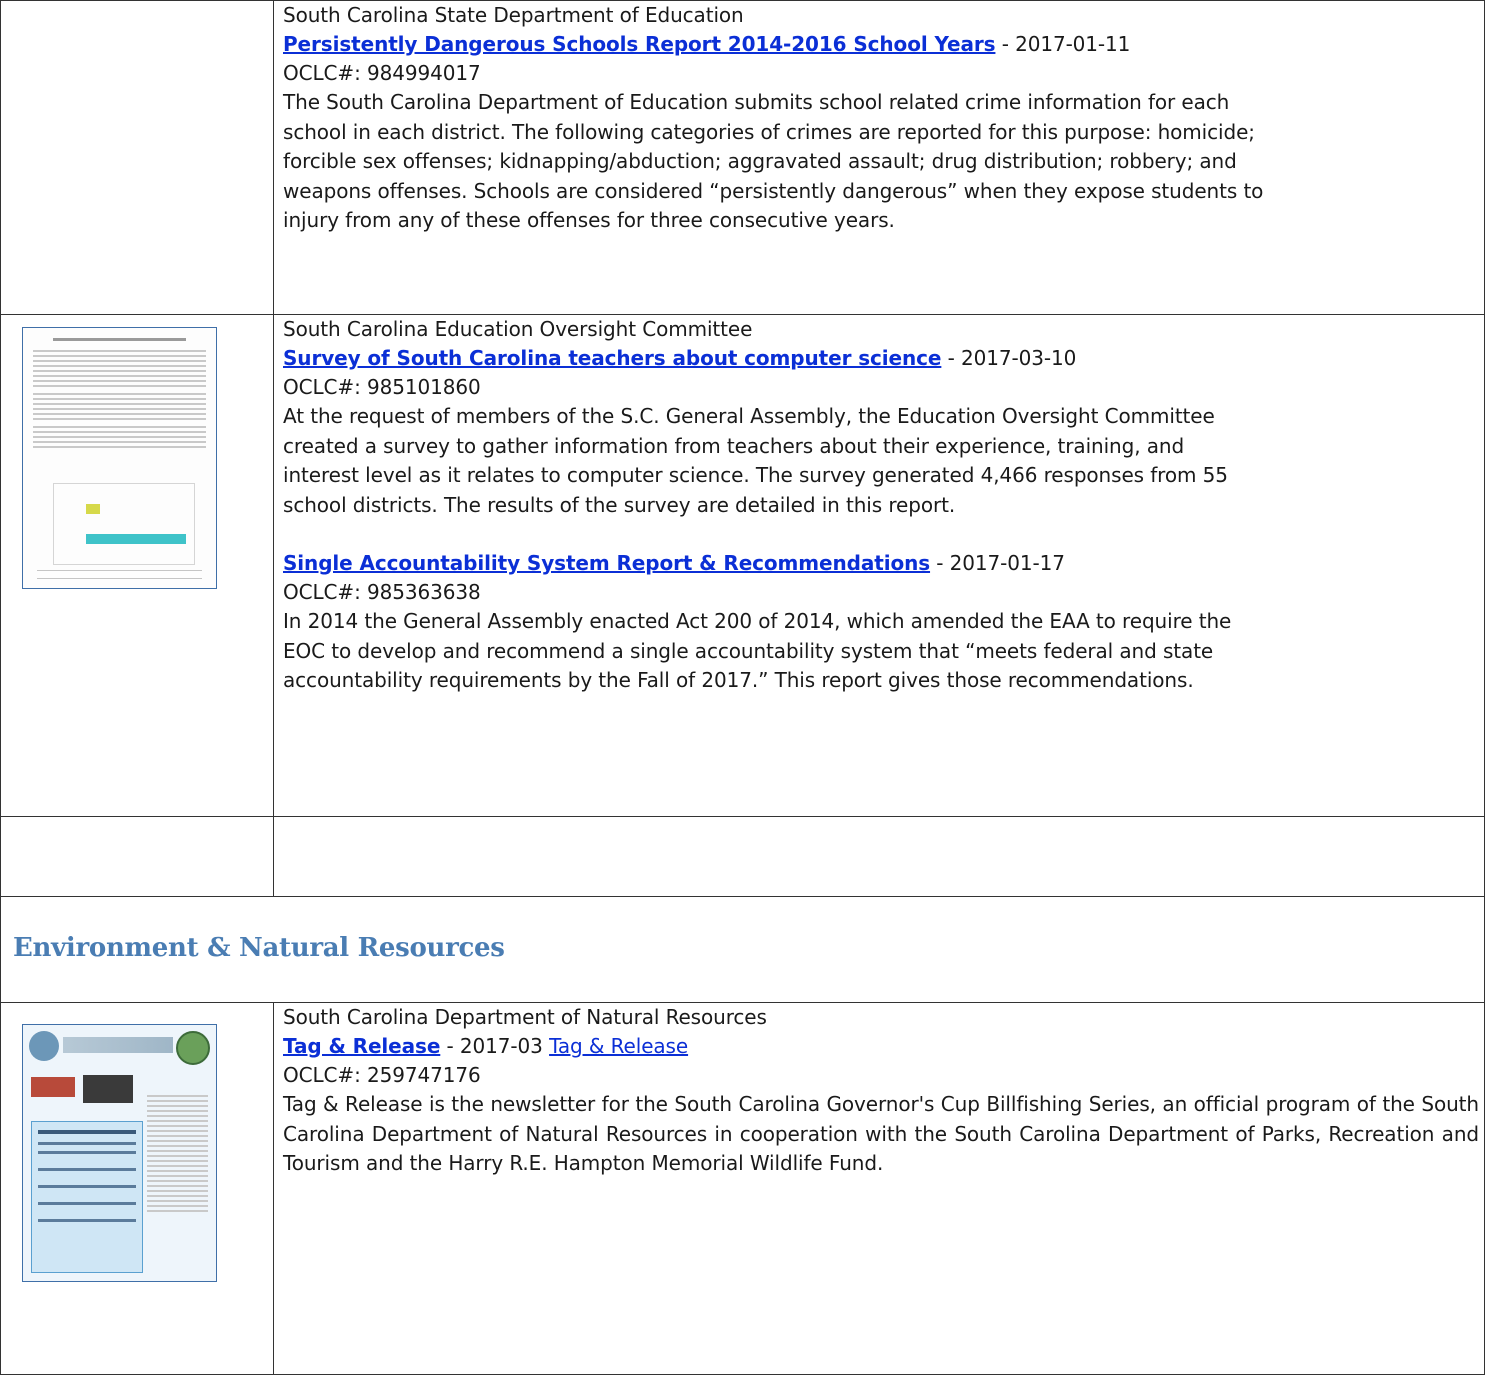  What do you see at coordinates (137, 157) in the screenshot?
I see `thumbnail-cell-empty` at bounding box center [137, 157].